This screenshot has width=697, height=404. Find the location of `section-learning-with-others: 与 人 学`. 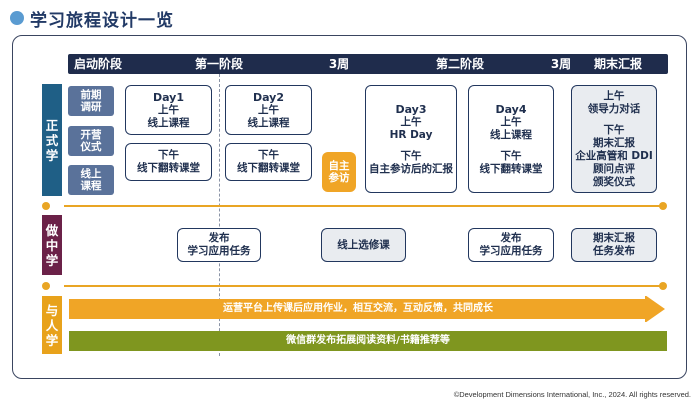

section-learning-with-others: 与 人 学 is located at coordinates (52, 325).